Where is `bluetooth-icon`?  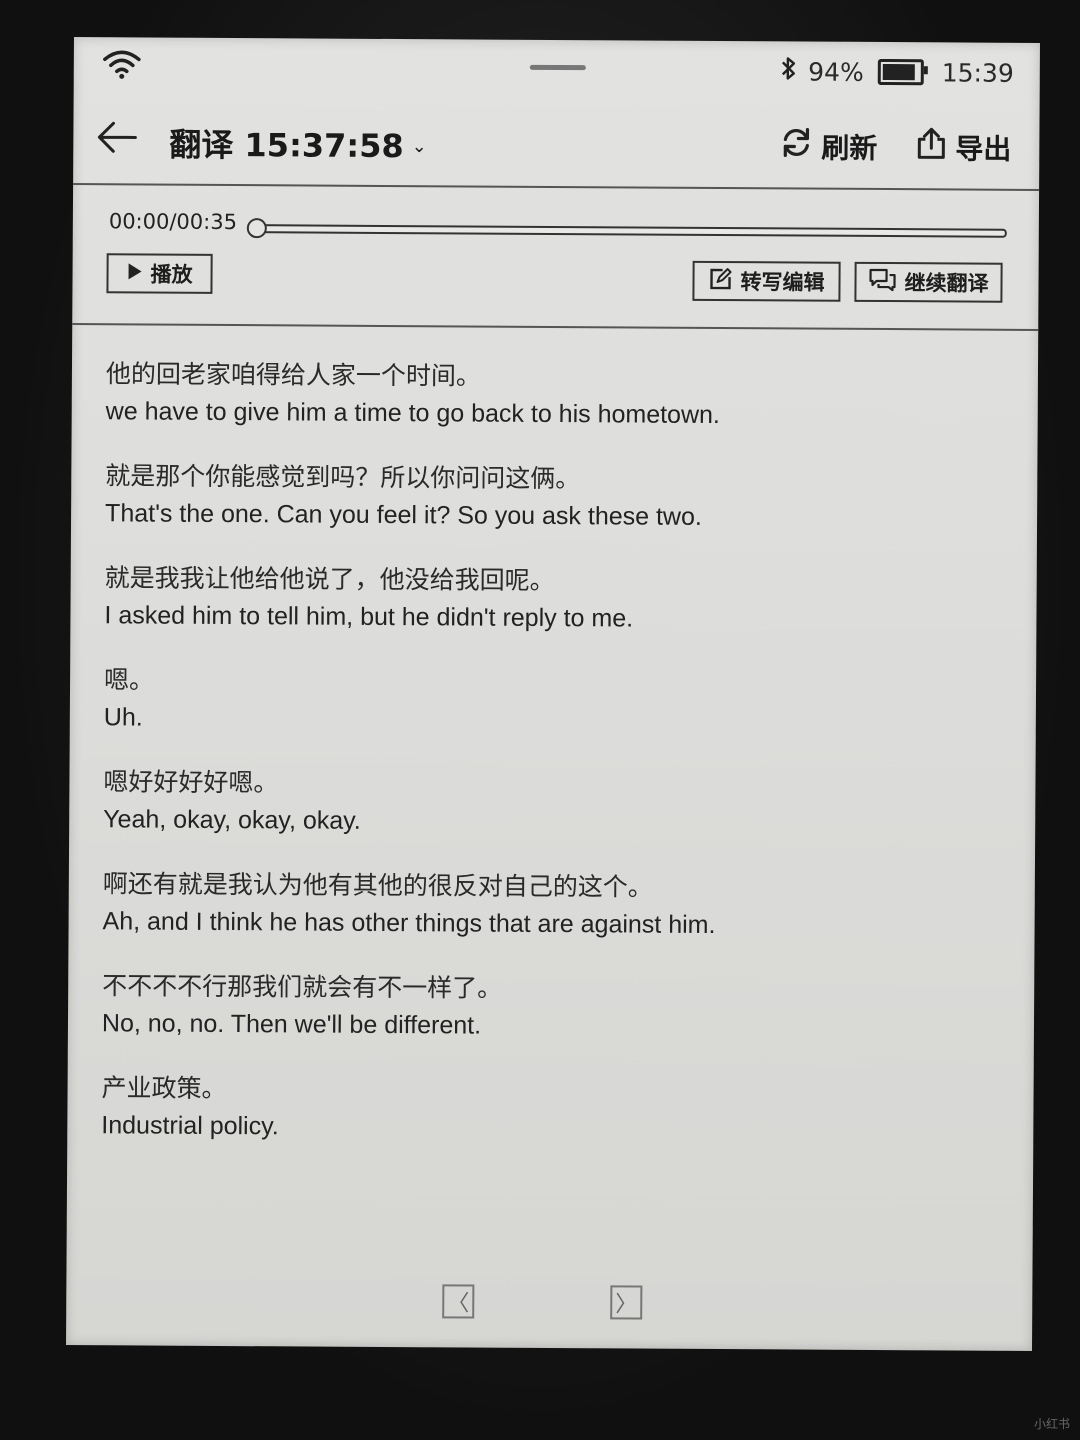
bluetooth-icon is located at coordinates (789, 71).